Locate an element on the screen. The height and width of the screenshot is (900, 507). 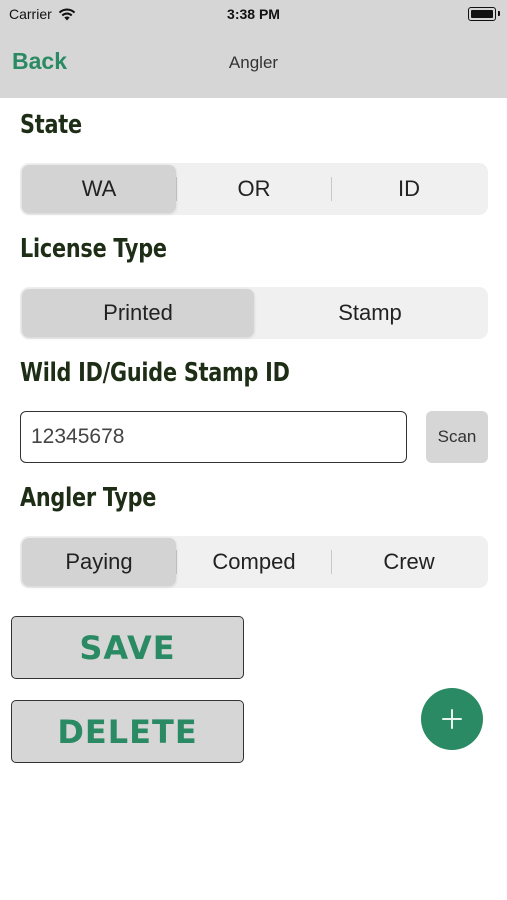
state-option-or: OR is located at coordinates (254, 189).